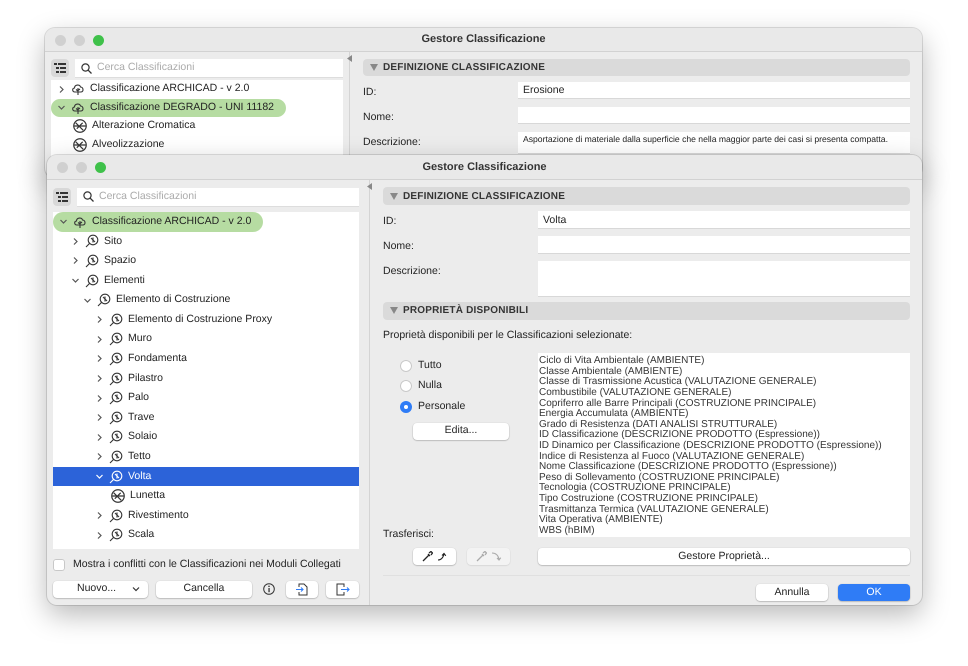 The width and height of the screenshot is (968, 666). Describe the element at coordinates (113, 145) in the screenshot. I see `tree-item: Alveolizzazione` at that location.